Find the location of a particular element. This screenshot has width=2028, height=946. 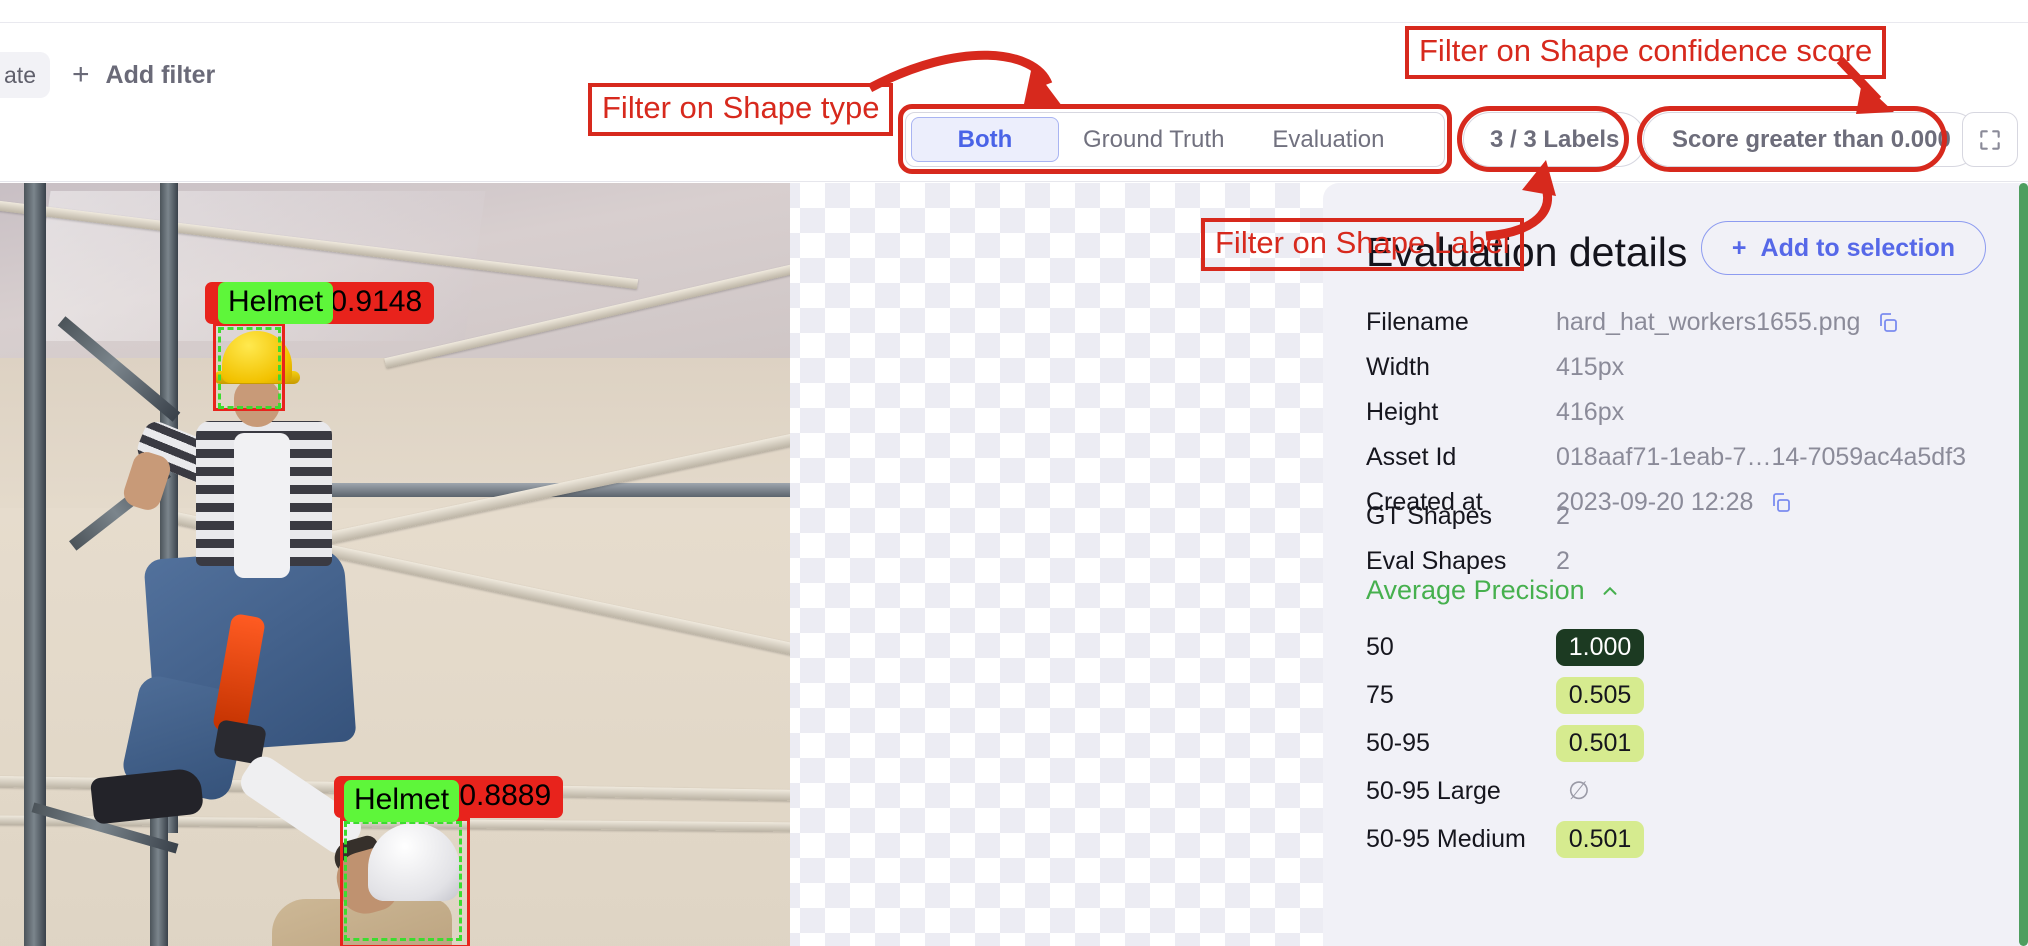

ap-key: 50-95 is located at coordinates (1398, 742).